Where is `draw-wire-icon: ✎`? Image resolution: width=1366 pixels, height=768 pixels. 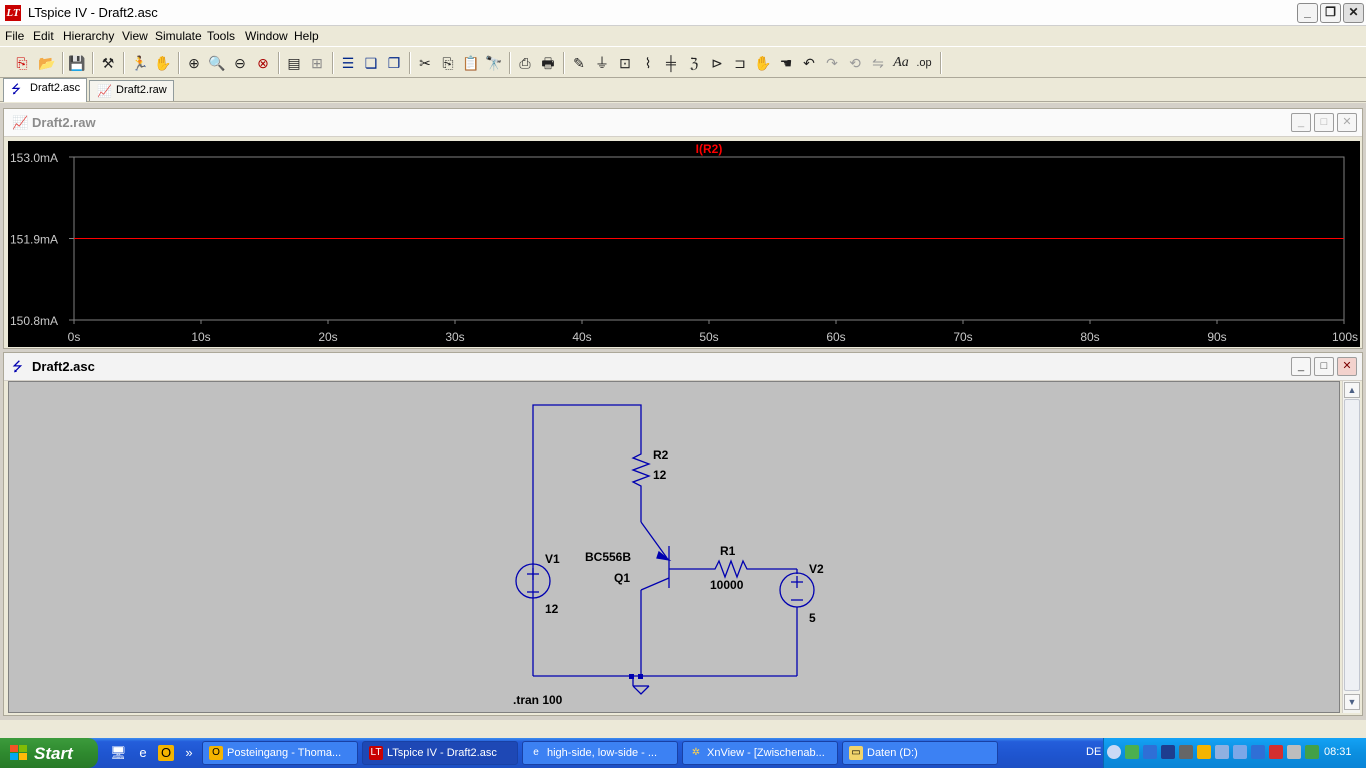 draw-wire-icon: ✎ is located at coordinates (579, 63).